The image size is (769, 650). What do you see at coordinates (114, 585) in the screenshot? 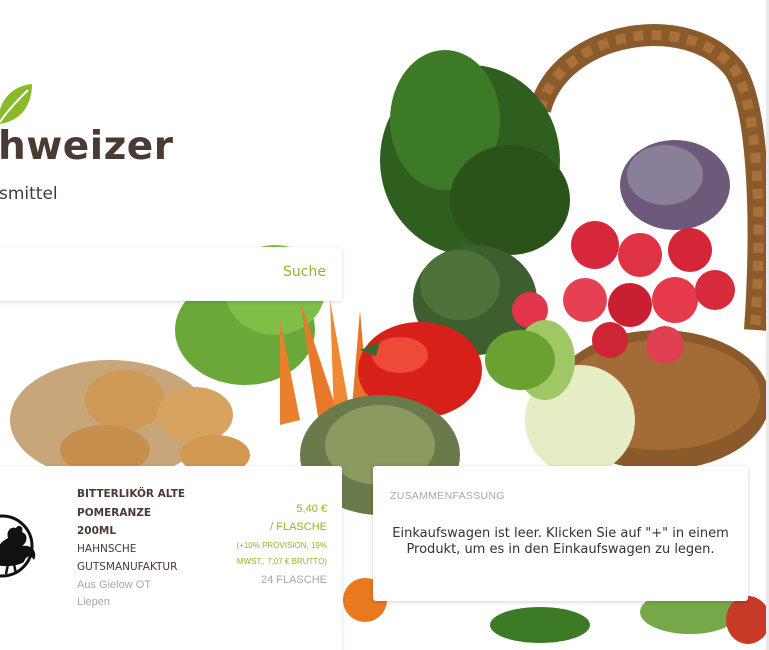
I see `location-line: Aus Gielow OT` at bounding box center [114, 585].